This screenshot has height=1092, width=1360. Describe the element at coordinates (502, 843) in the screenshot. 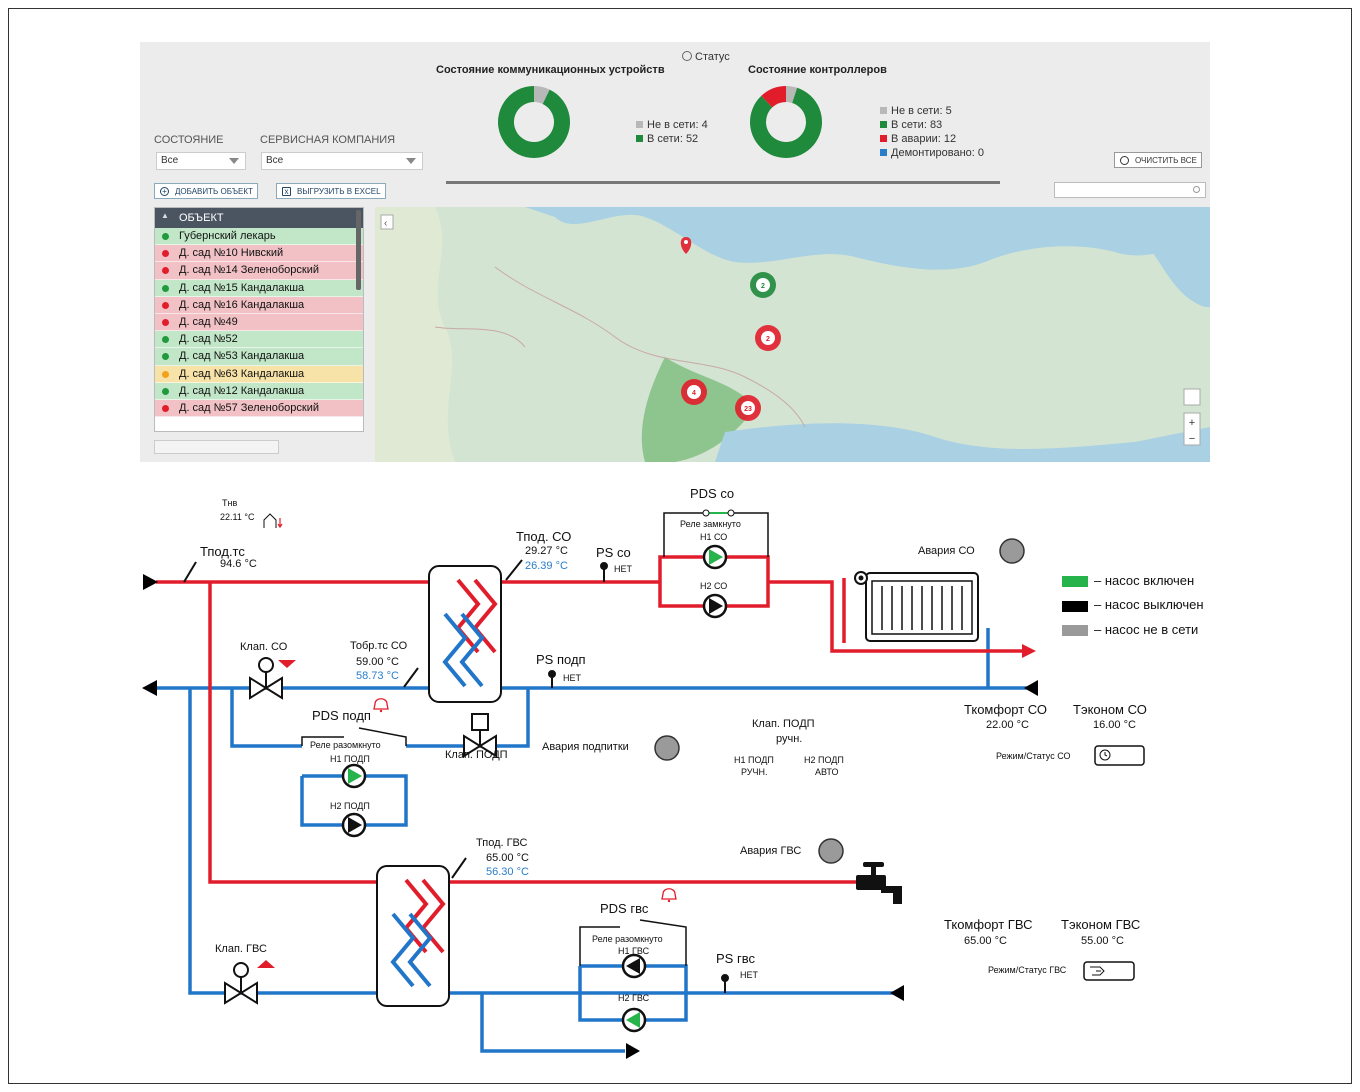

I see `tpod-gvs-label: Тпод. ГВС` at that location.